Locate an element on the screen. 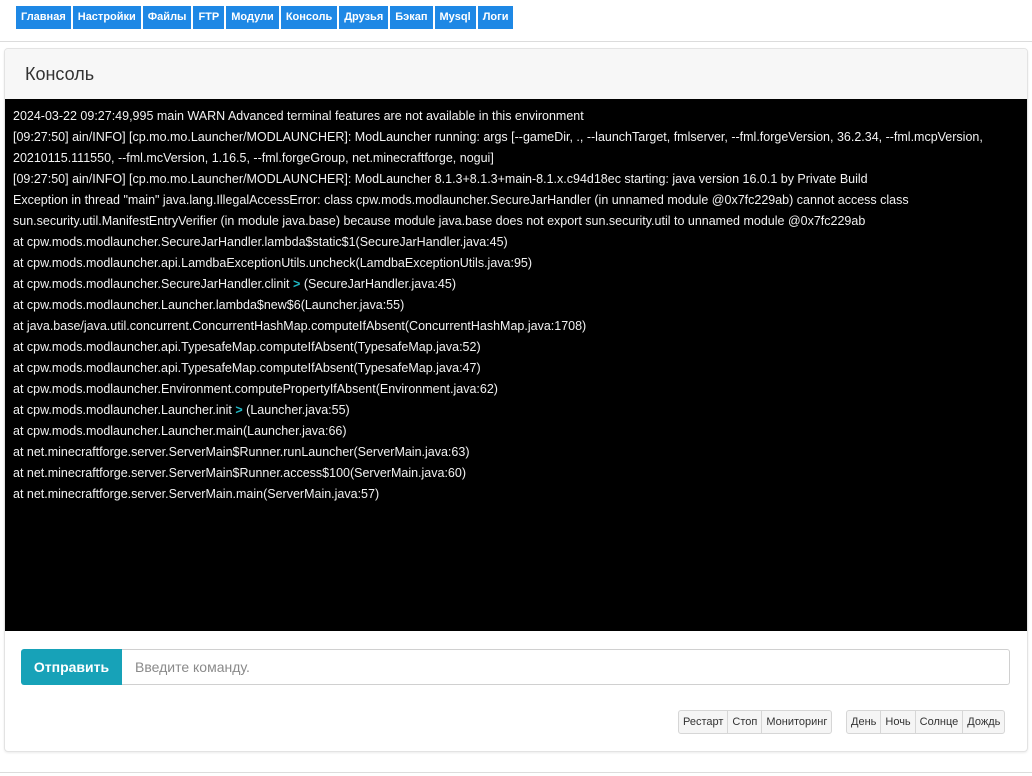 This screenshot has height=776, width=1032. nav-item-backup: Бэкап is located at coordinates (411, 17).